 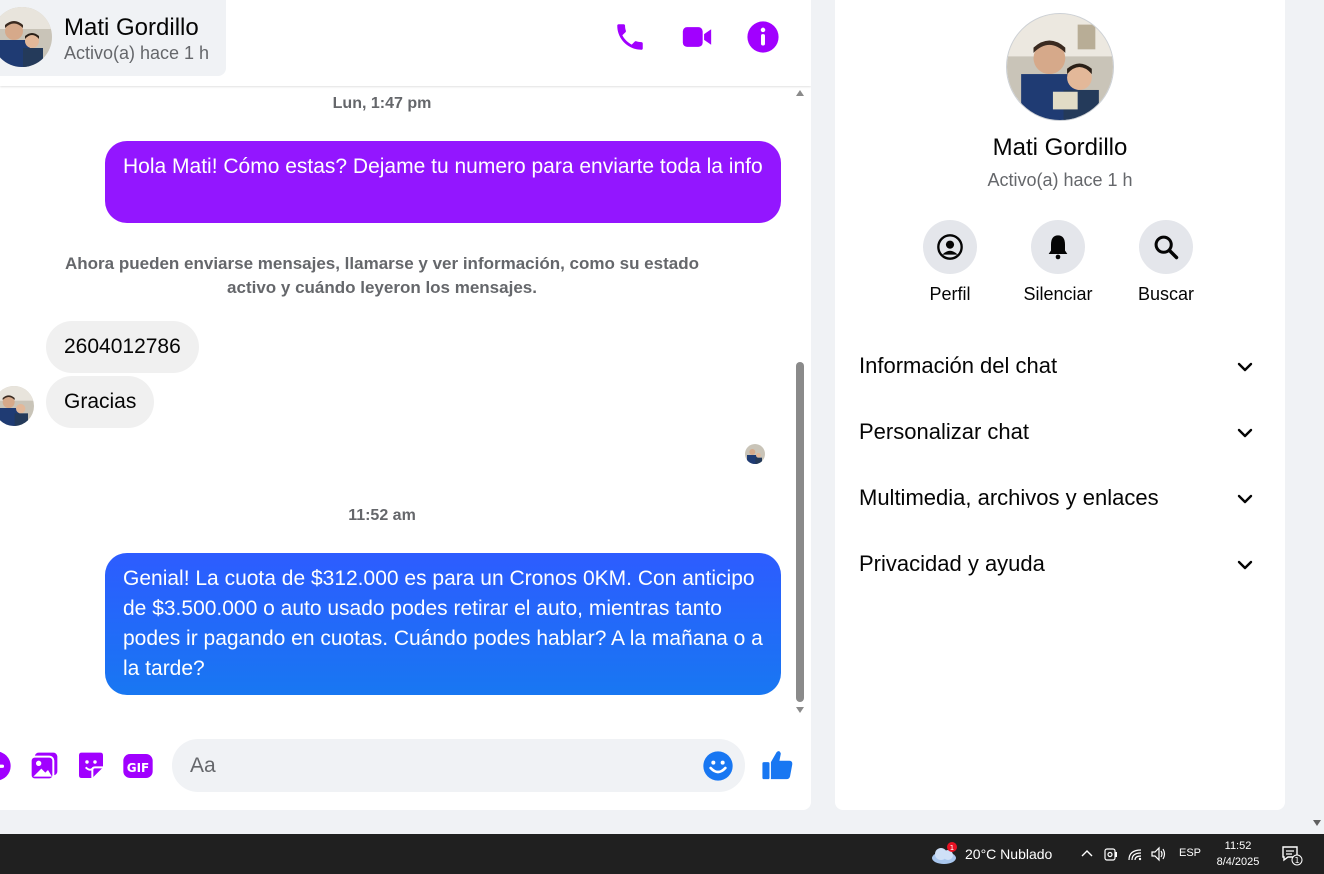 What do you see at coordinates (382, 515) in the screenshot?
I see `timestamp: 11:52 am` at bounding box center [382, 515].